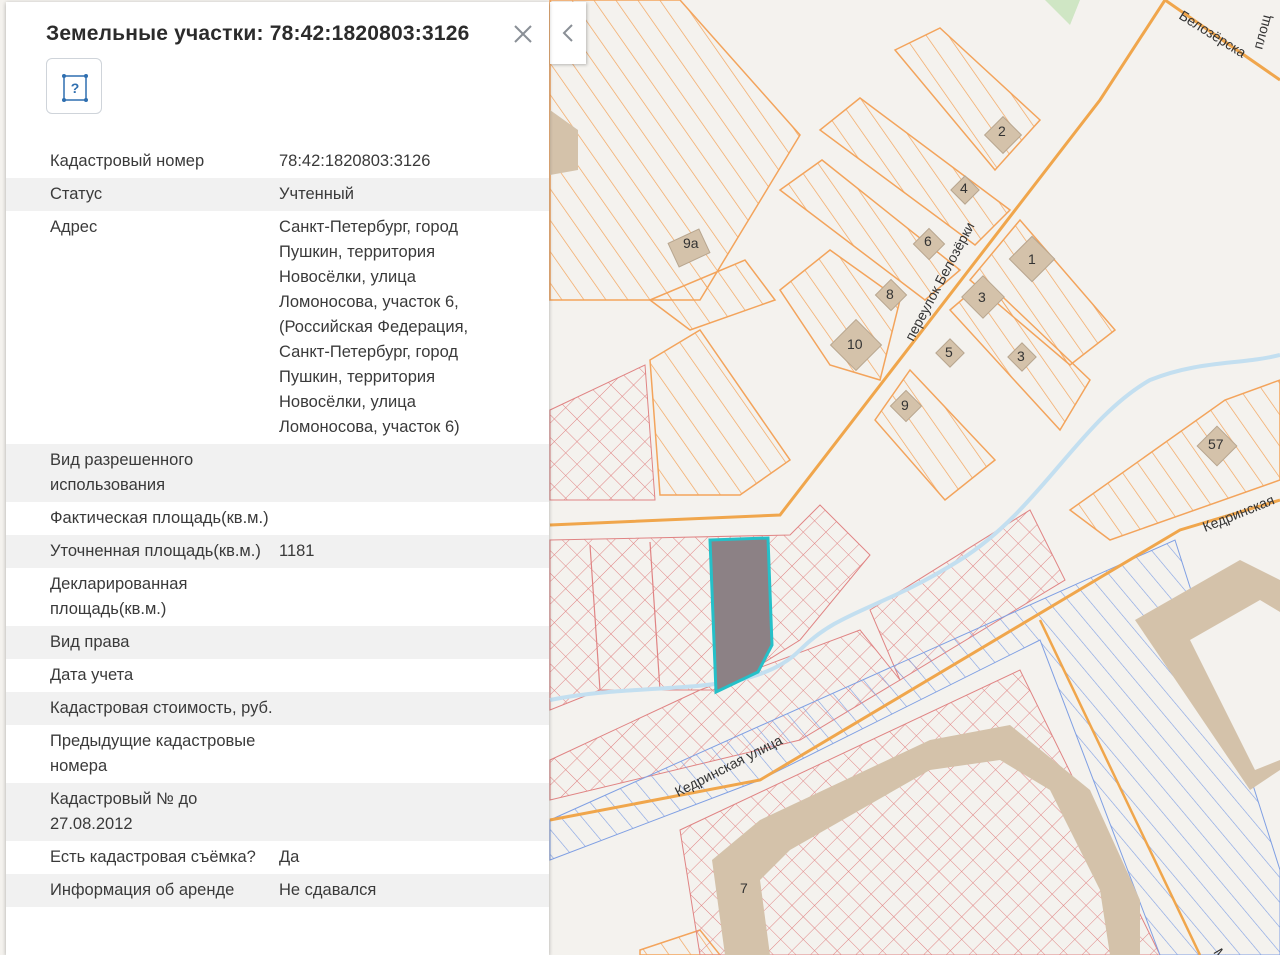 This screenshot has width=1280, height=955. Describe the element at coordinates (905, 405) in the screenshot. I see `house-number-label: 9` at that location.